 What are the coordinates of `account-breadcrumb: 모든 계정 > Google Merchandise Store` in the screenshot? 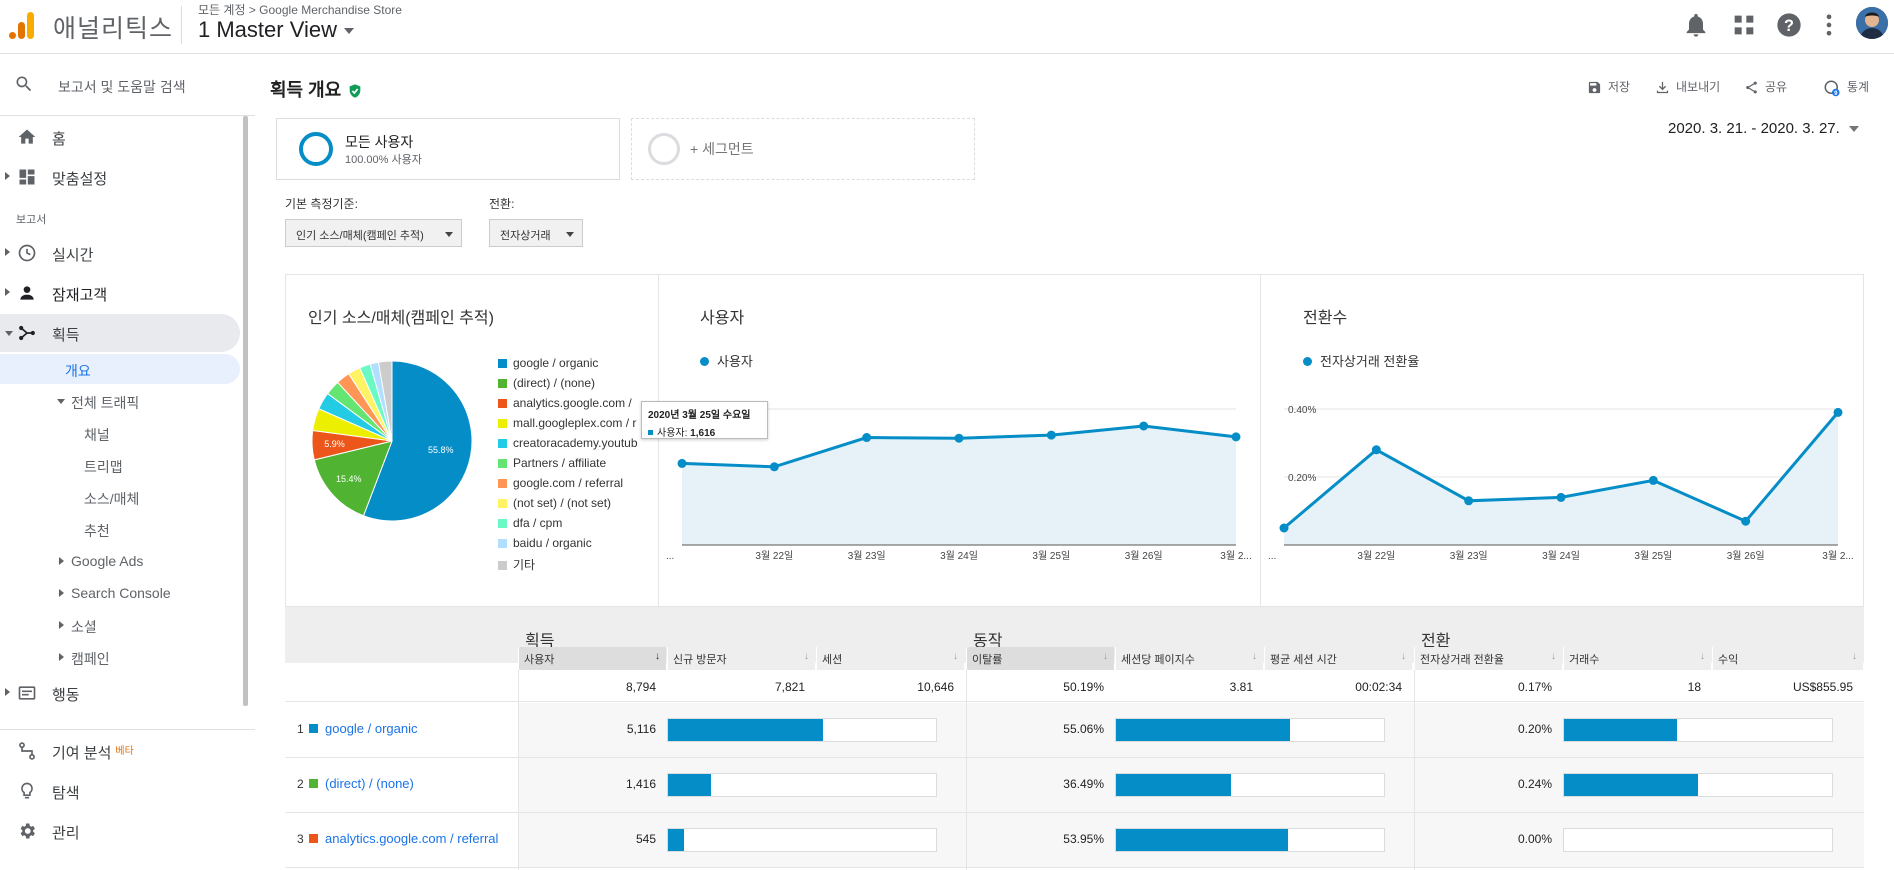 It's located at (300, 9).